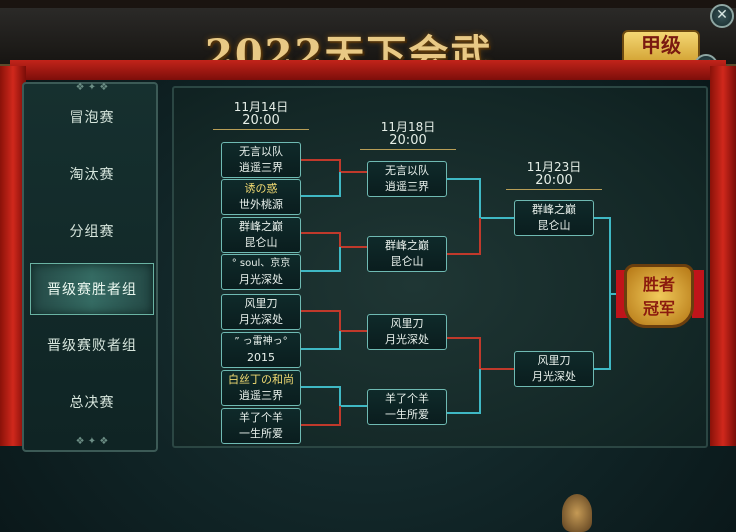  What do you see at coordinates (261, 357) in the screenshot?
I see `team-server: 2015` at bounding box center [261, 357].